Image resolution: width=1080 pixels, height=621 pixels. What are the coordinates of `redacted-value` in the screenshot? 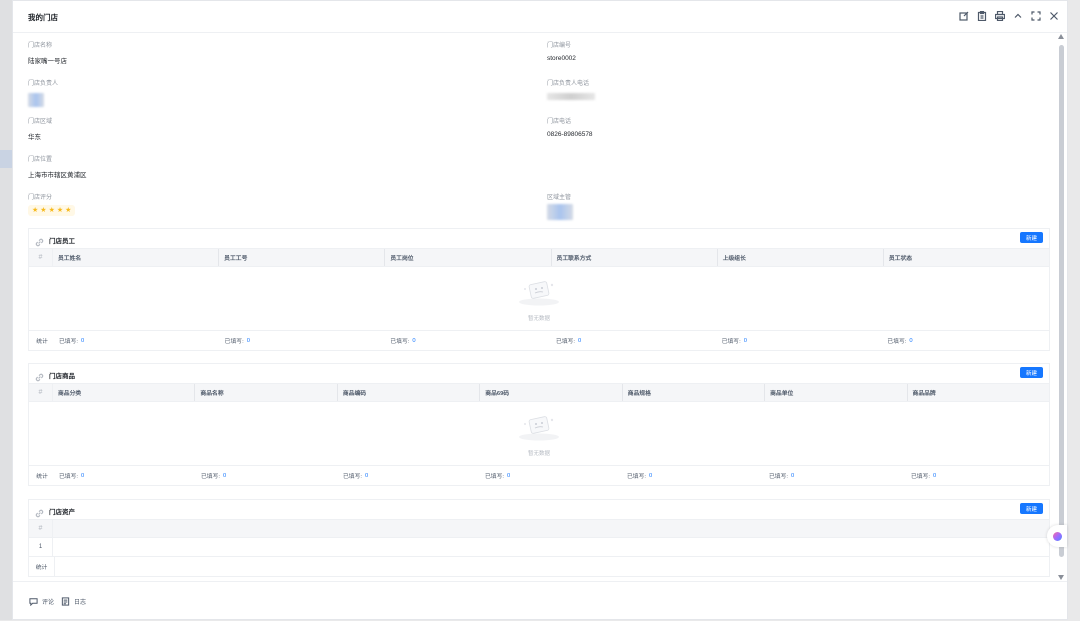 It's located at (571, 96).